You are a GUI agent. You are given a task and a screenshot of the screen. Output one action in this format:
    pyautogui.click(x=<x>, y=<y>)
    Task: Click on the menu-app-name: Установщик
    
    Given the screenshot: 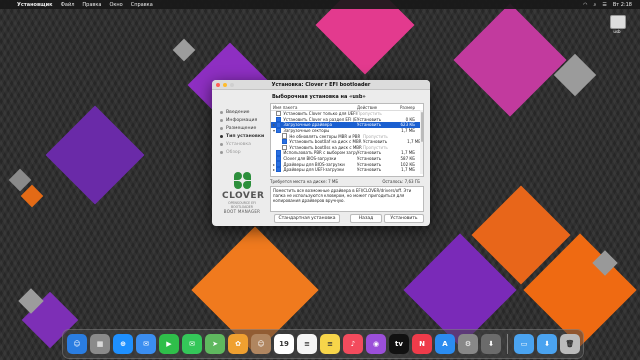 What is the action you would take?
    pyautogui.click(x=35, y=5)
    